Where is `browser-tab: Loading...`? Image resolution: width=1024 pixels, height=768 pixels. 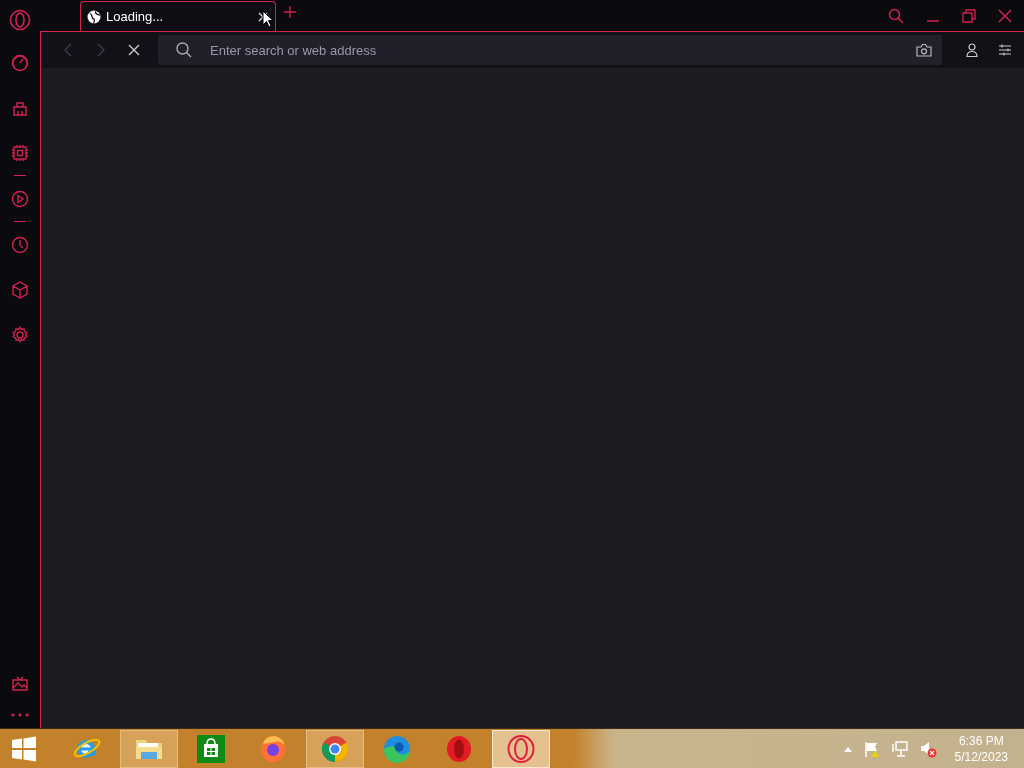
browser-tab: Loading... is located at coordinates (178, 16).